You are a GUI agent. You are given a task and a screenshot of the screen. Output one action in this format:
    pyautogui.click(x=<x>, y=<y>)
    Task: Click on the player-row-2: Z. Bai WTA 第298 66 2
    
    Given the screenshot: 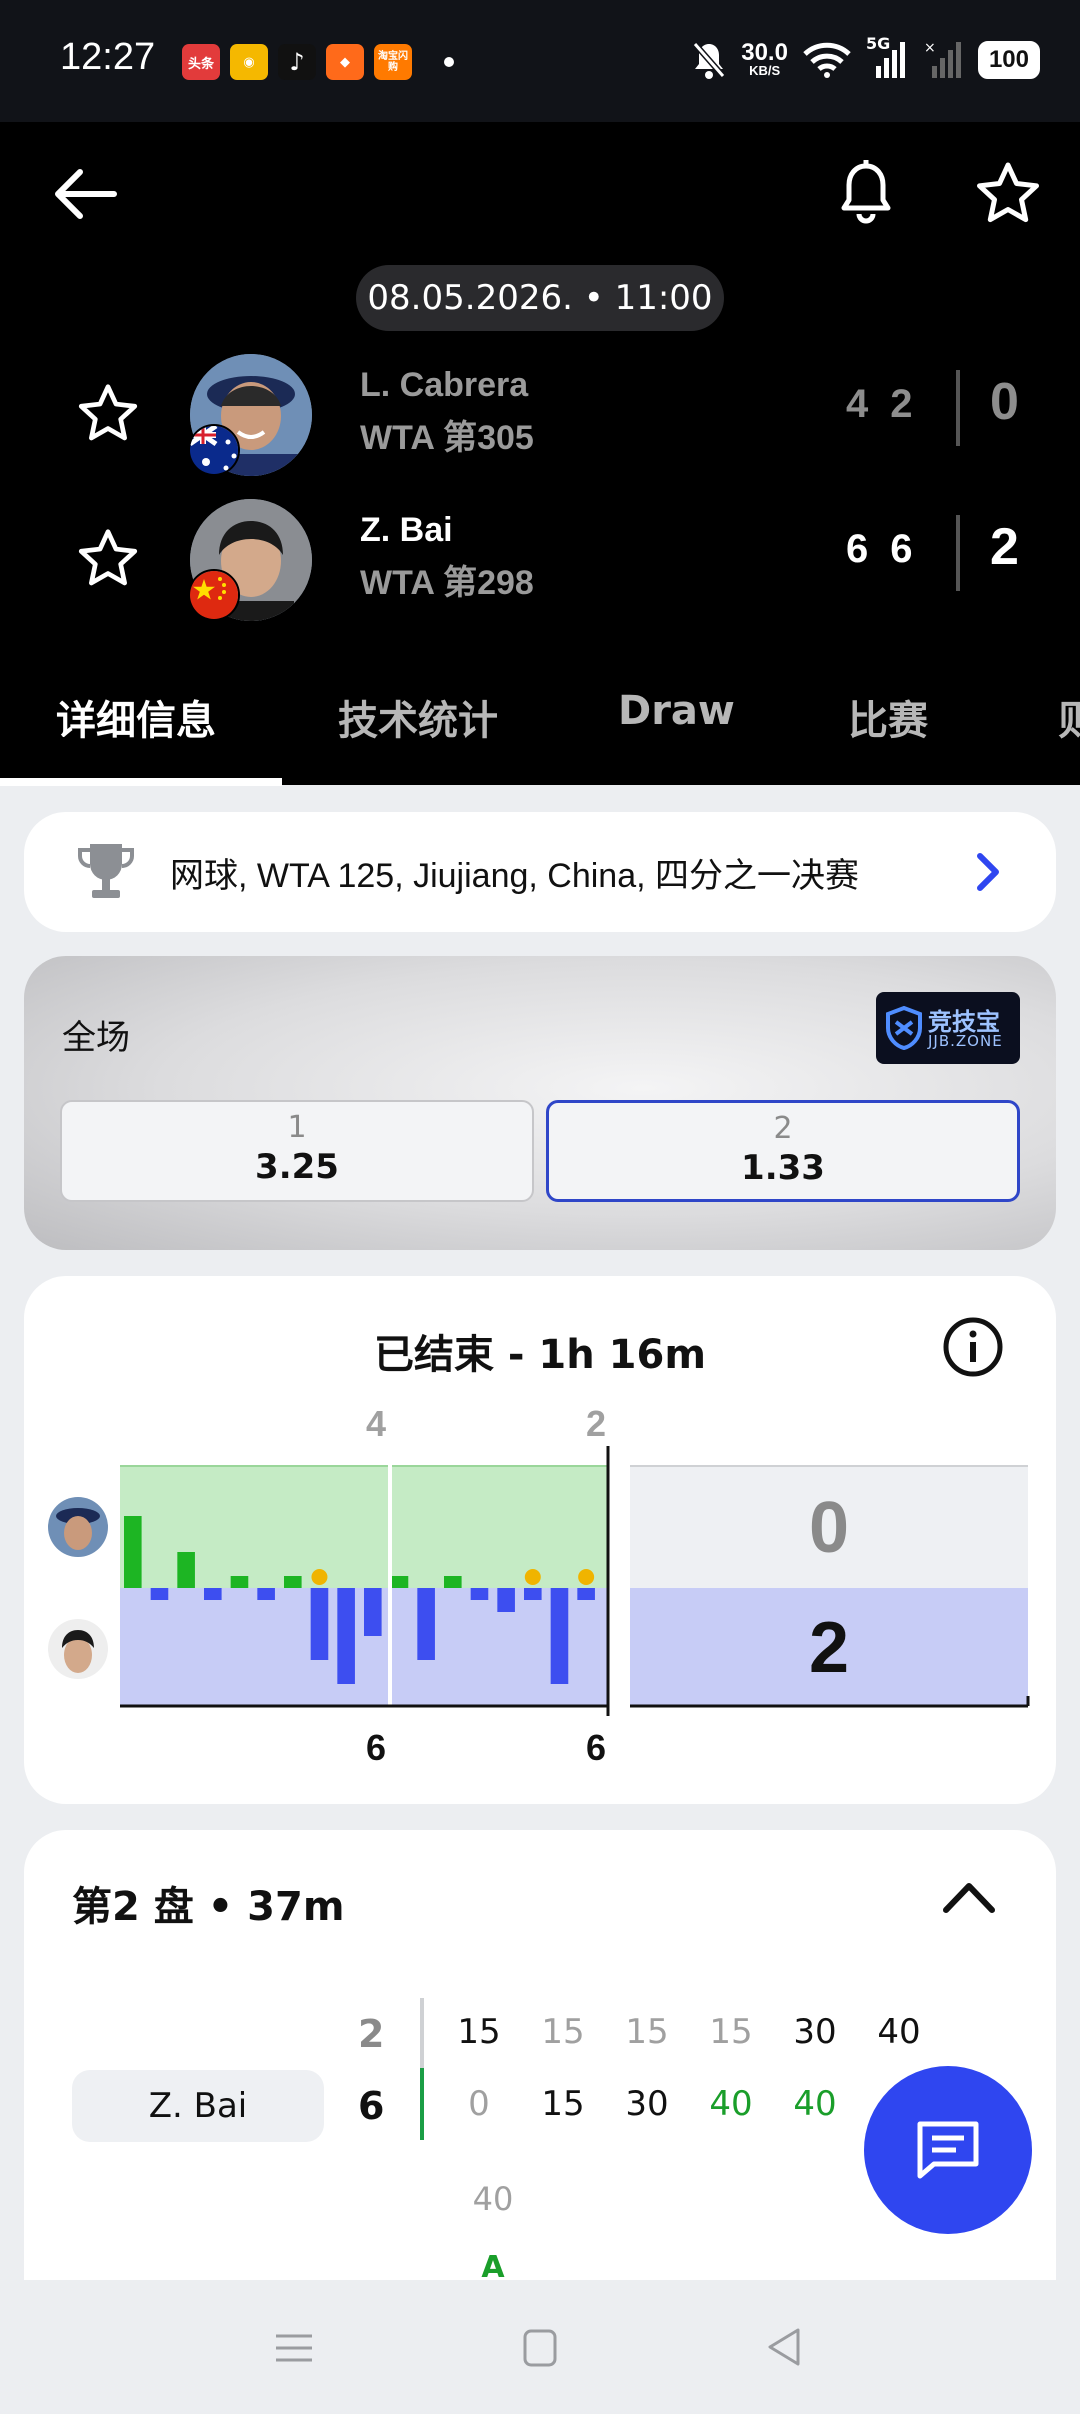 What is the action you would take?
    pyautogui.click(x=540, y=561)
    